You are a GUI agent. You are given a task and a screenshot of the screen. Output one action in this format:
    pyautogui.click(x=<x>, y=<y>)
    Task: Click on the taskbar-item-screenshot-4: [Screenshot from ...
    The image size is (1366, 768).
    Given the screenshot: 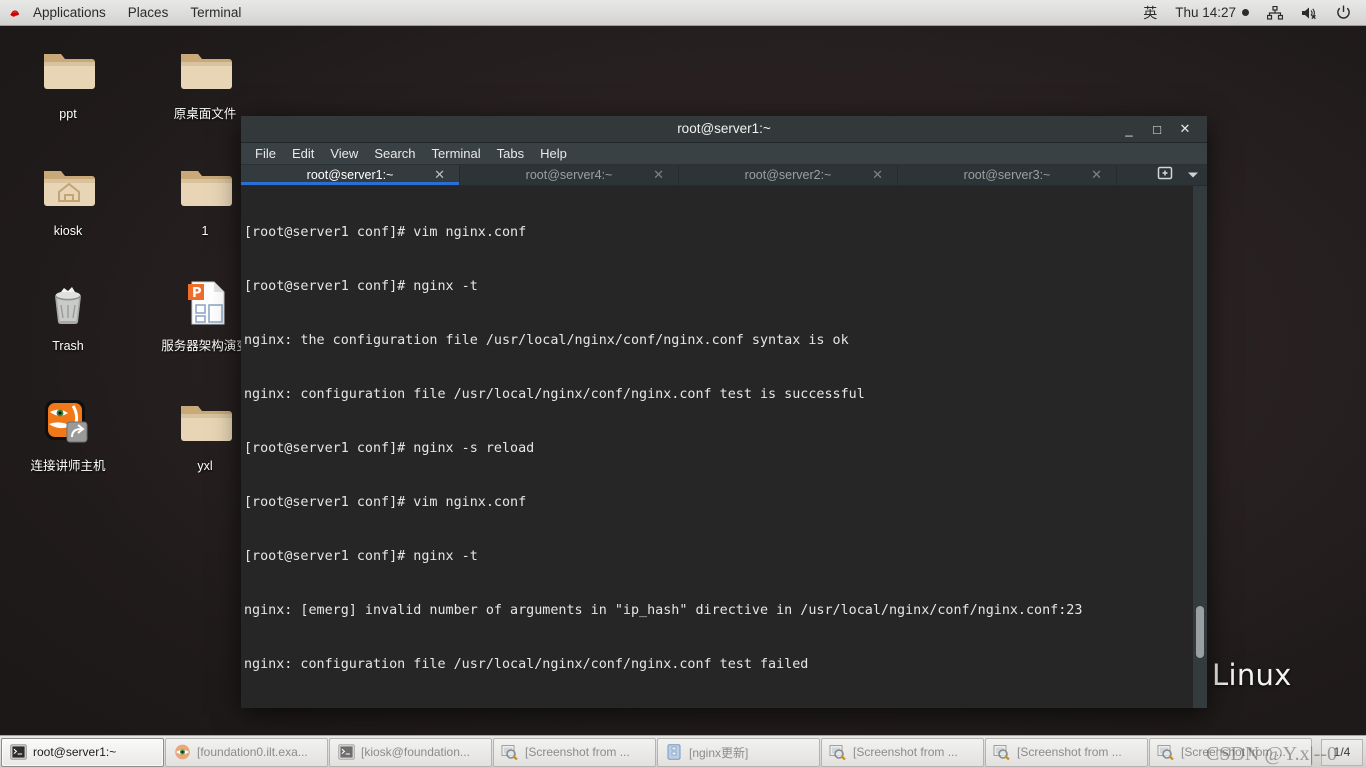 What is the action you would take?
    pyautogui.click(x=1230, y=752)
    